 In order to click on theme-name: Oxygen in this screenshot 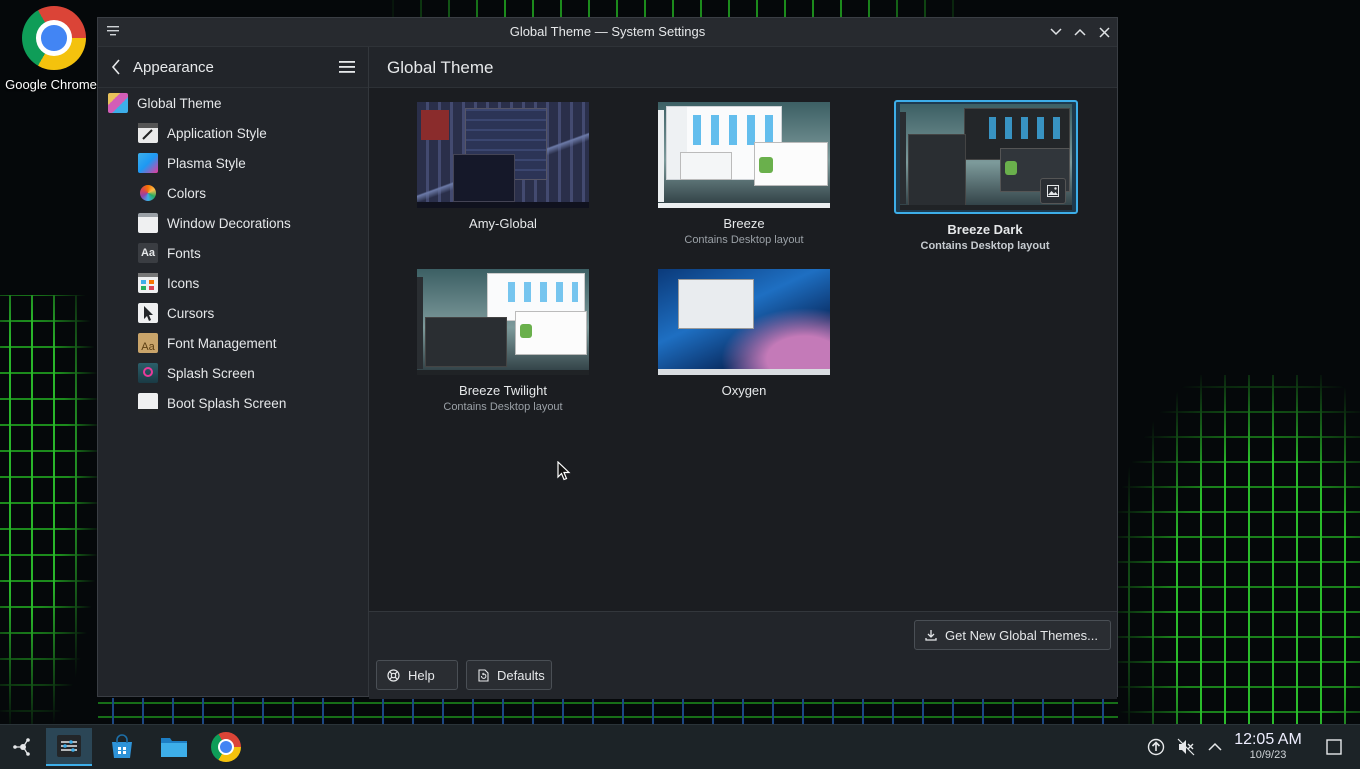, I will do `click(744, 390)`.